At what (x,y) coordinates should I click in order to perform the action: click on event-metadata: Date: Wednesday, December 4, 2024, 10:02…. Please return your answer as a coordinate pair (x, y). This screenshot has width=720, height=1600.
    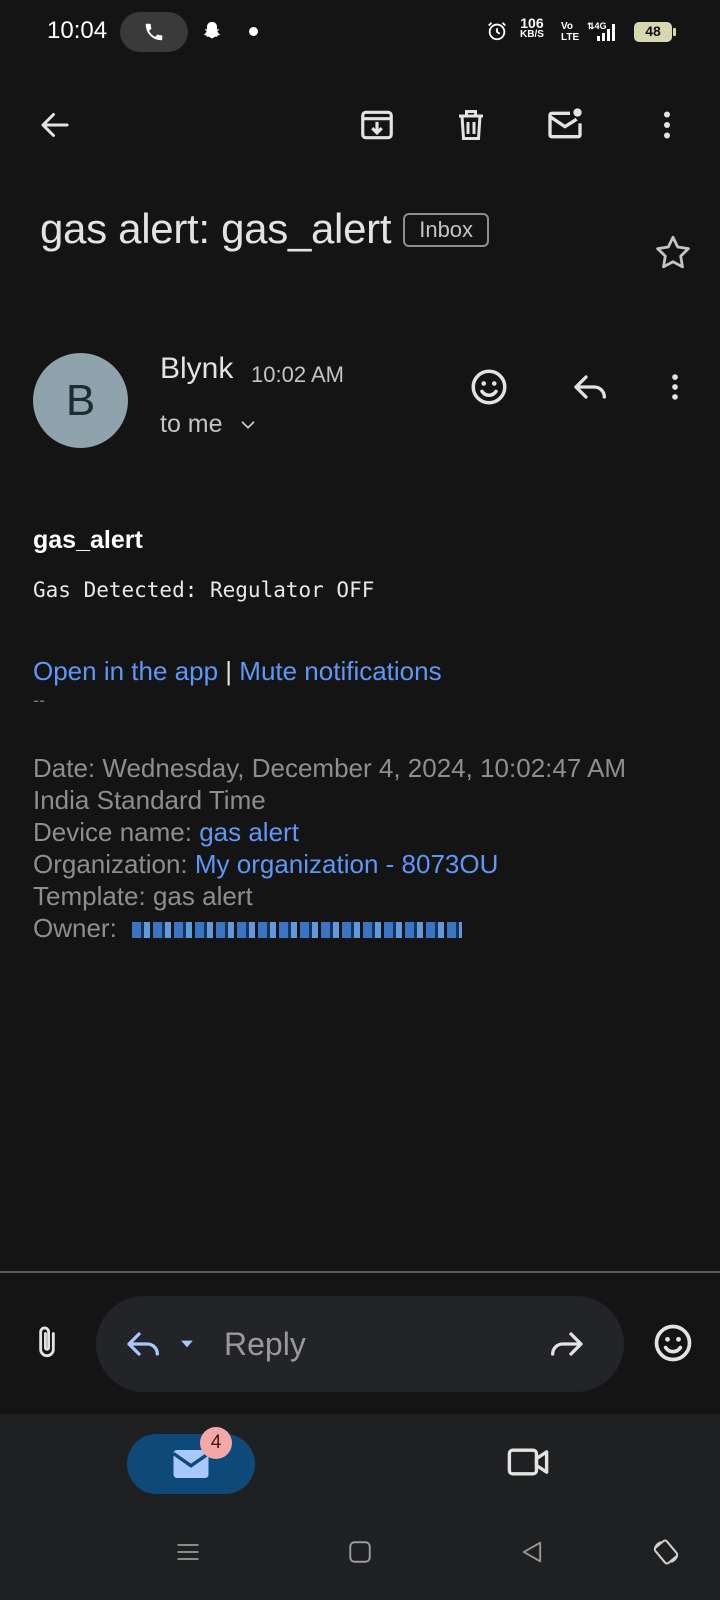
    Looking at the image, I should click on (329, 848).